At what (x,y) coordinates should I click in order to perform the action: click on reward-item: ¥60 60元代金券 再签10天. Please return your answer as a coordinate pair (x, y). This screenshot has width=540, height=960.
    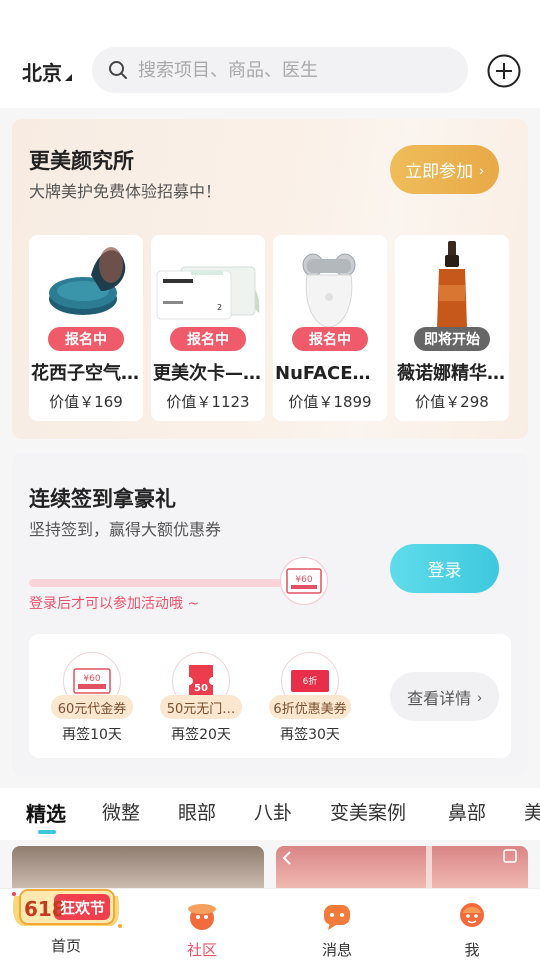
    Looking at the image, I should click on (93, 700).